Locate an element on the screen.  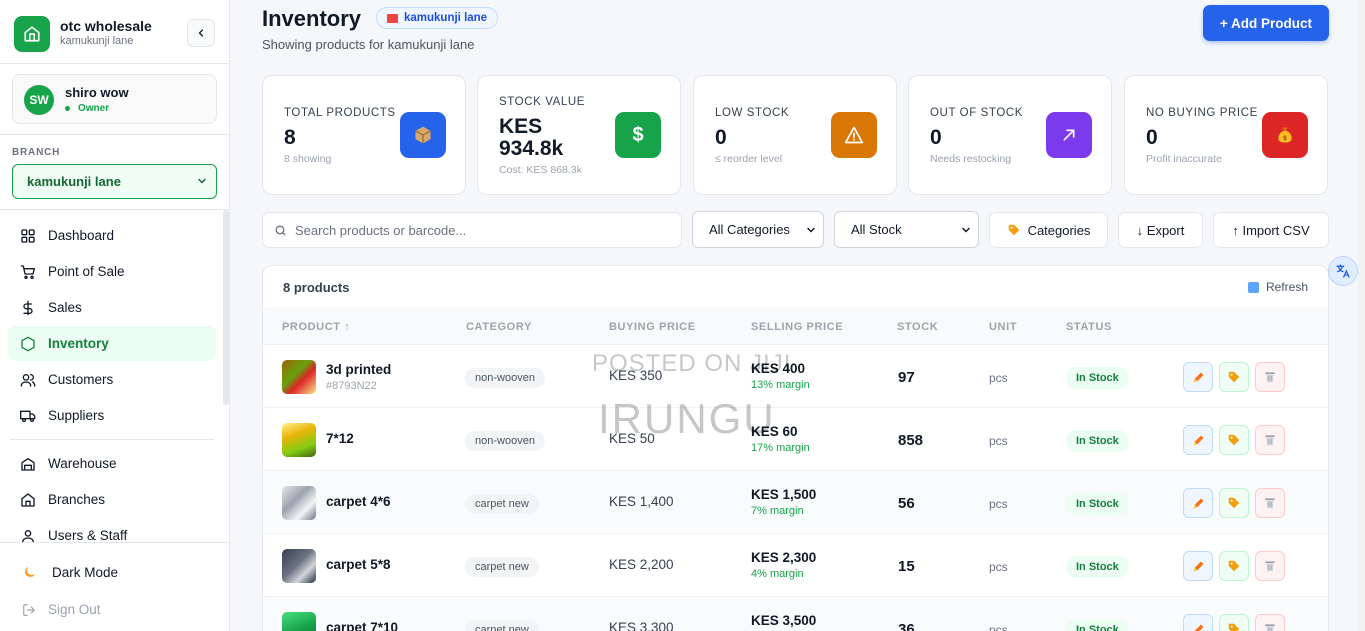
column-header-unit: UNIT is located at coordinates (1003, 327).